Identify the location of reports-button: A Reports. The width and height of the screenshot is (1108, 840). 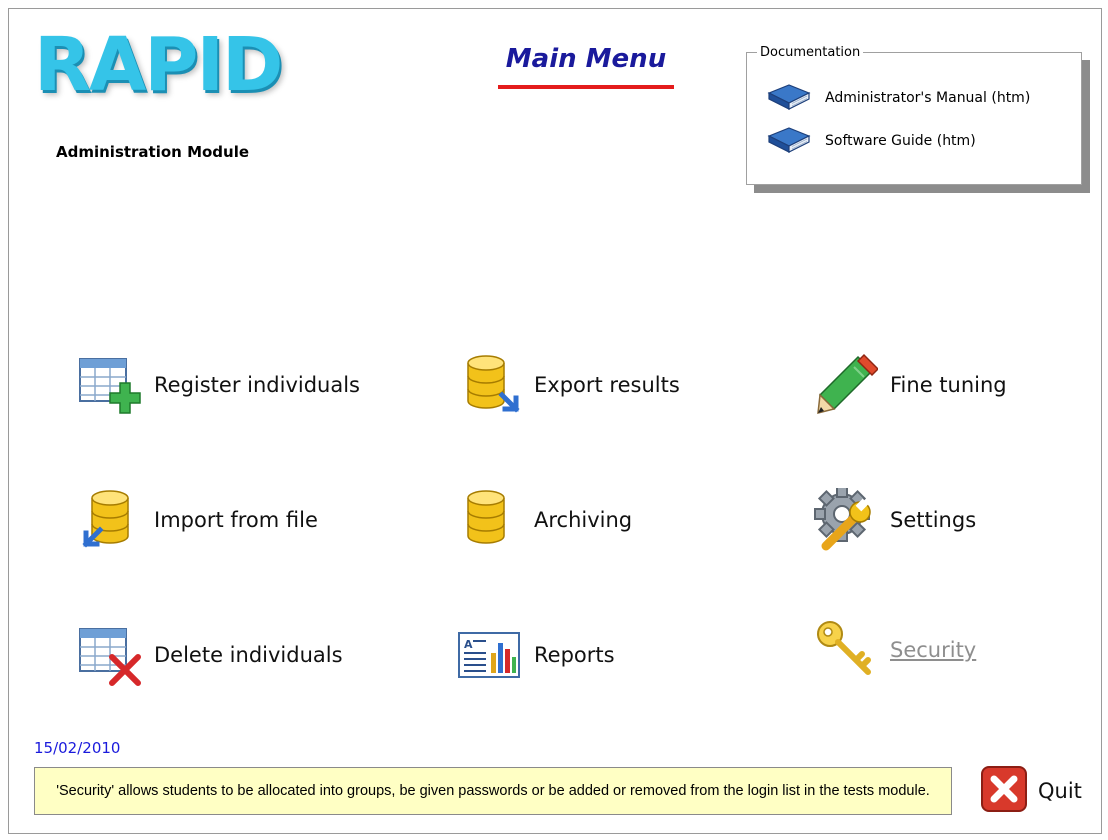
(536, 655).